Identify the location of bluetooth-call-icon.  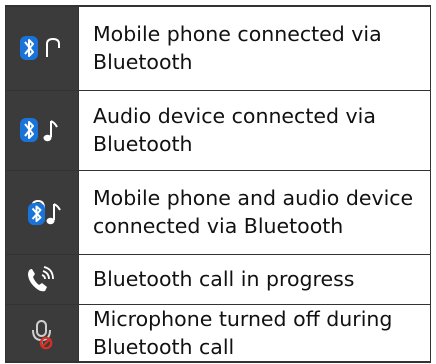
(41, 279).